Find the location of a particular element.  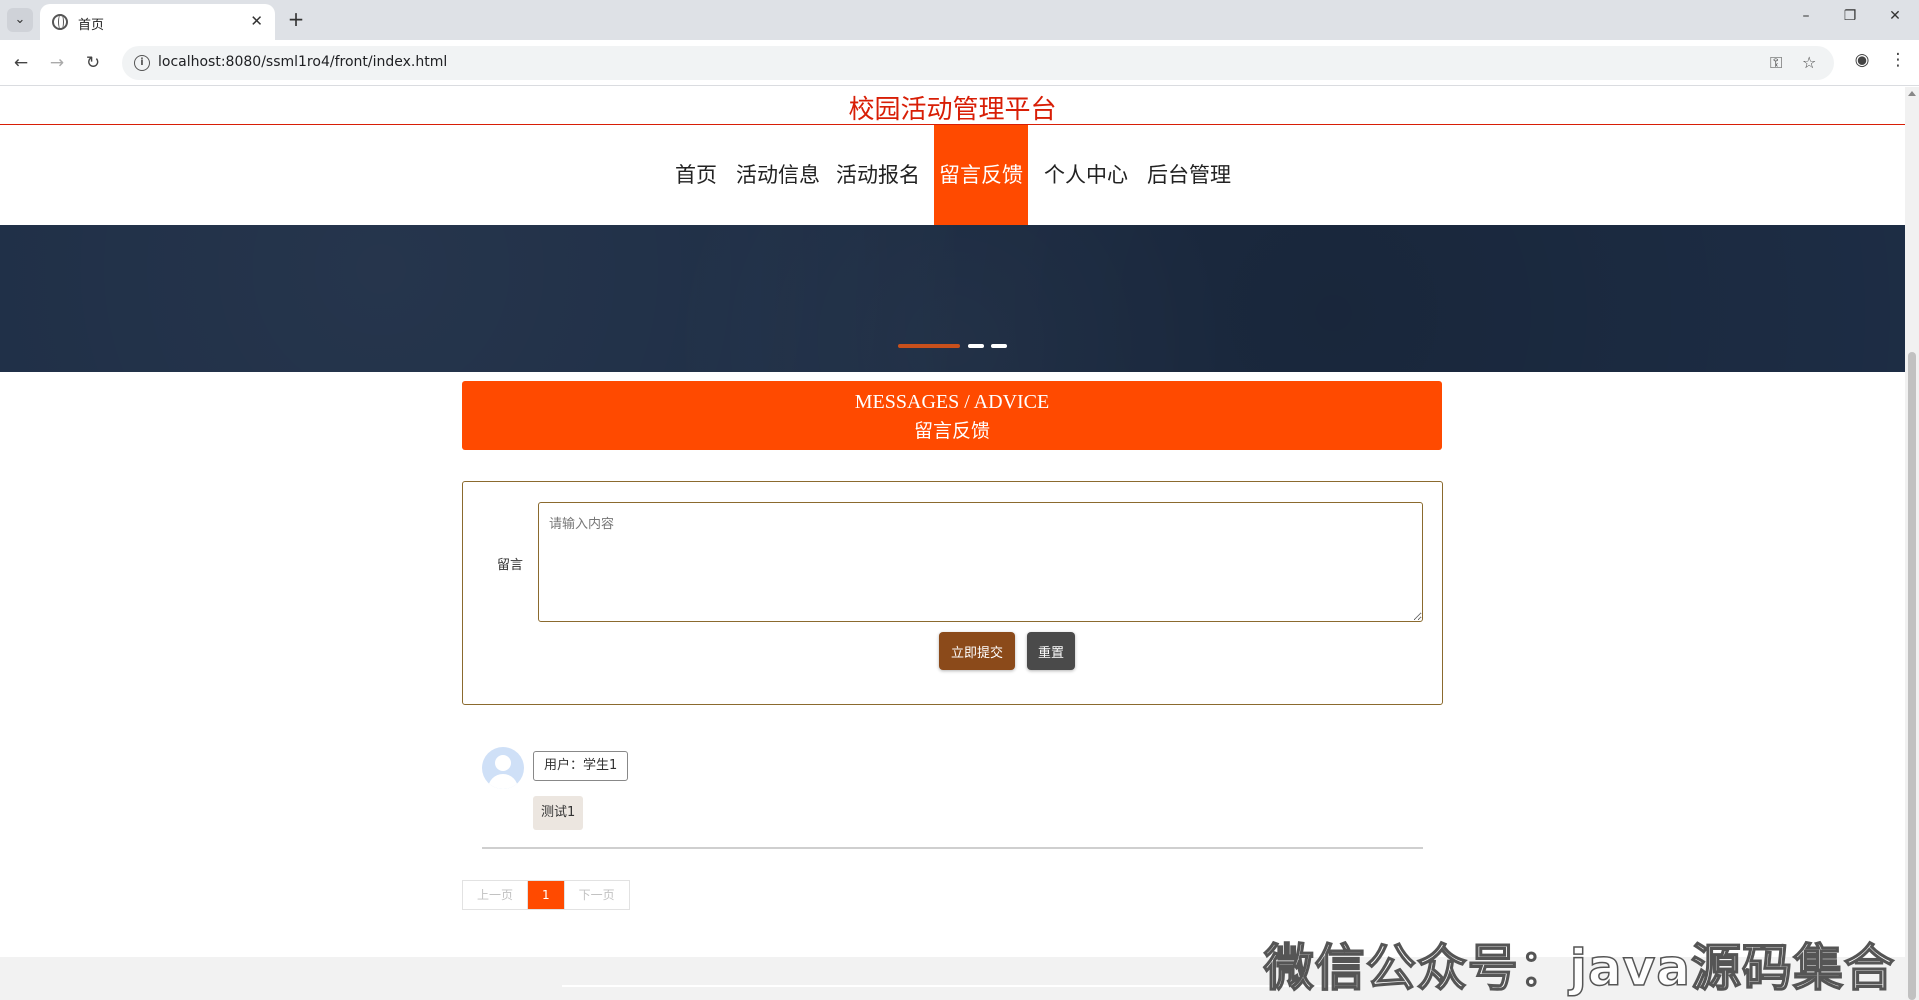

avatar is located at coordinates (503, 768).